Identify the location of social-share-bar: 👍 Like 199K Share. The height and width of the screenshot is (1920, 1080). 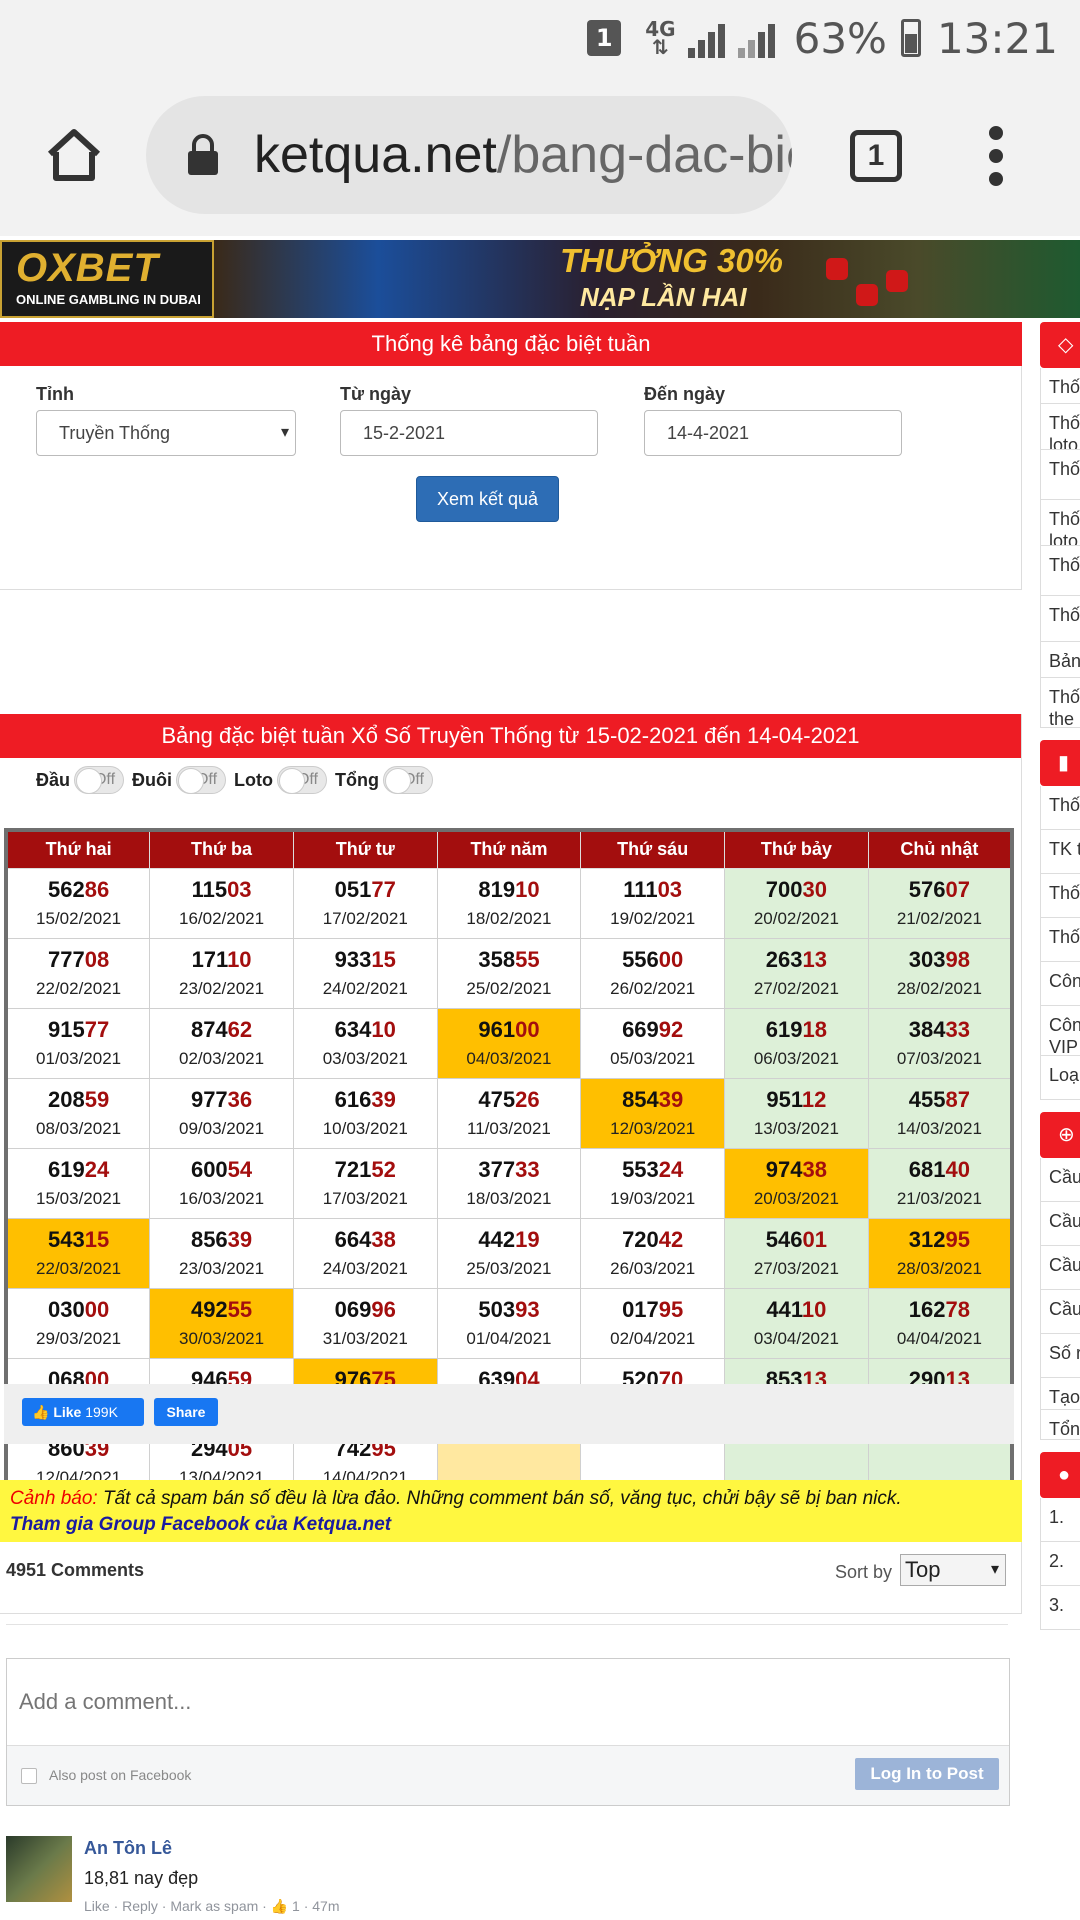
(509, 1414).